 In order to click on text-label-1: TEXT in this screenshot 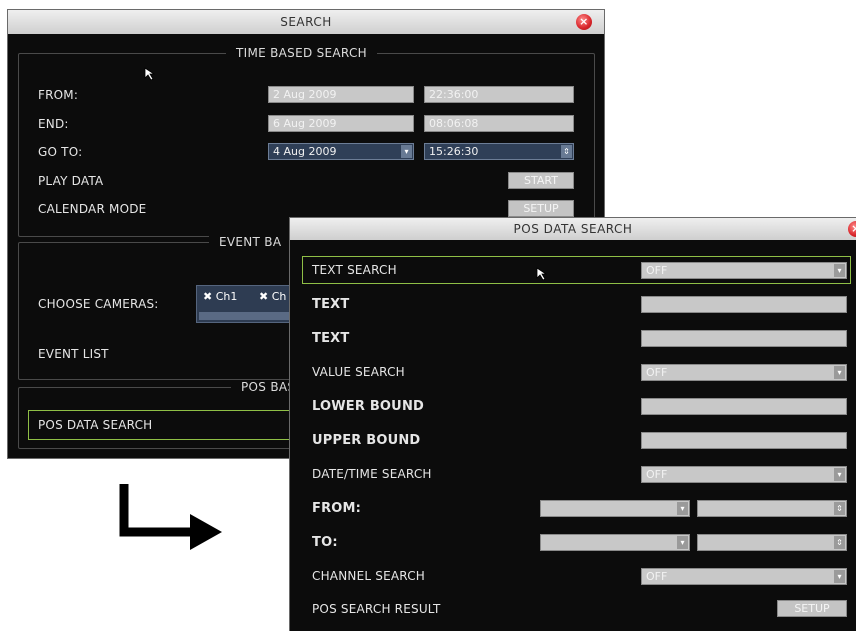, I will do `click(331, 304)`.